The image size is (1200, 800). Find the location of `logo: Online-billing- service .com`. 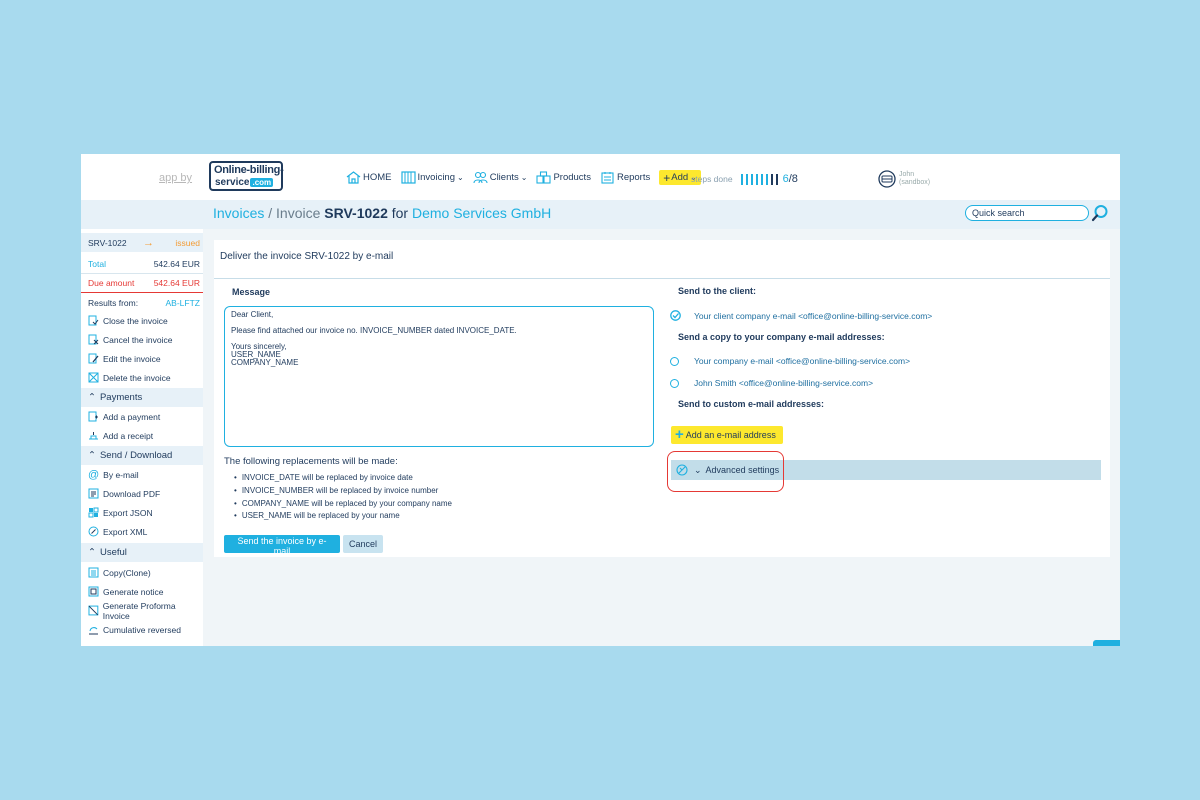

logo: Online-billing- service .com is located at coordinates (246, 176).